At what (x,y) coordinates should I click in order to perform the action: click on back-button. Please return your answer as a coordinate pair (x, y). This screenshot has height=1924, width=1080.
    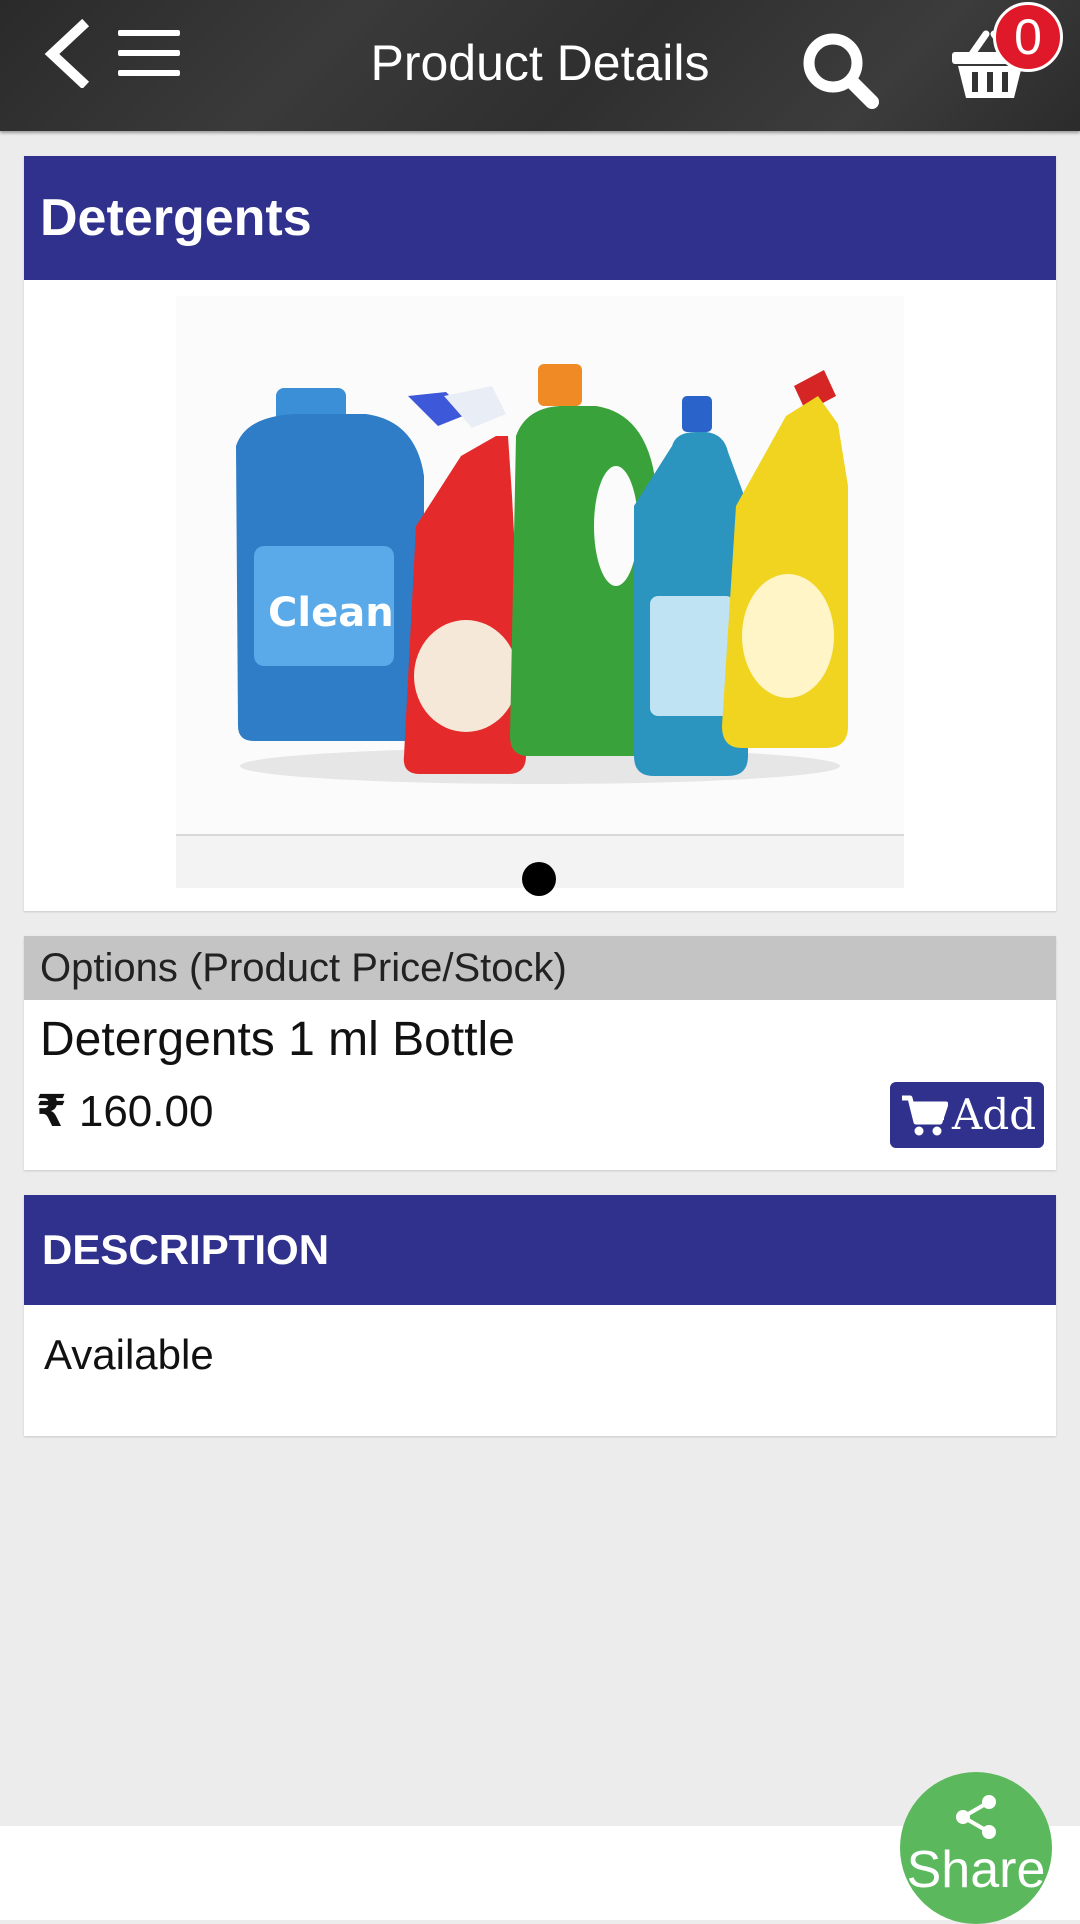
    Looking at the image, I should click on (70, 54).